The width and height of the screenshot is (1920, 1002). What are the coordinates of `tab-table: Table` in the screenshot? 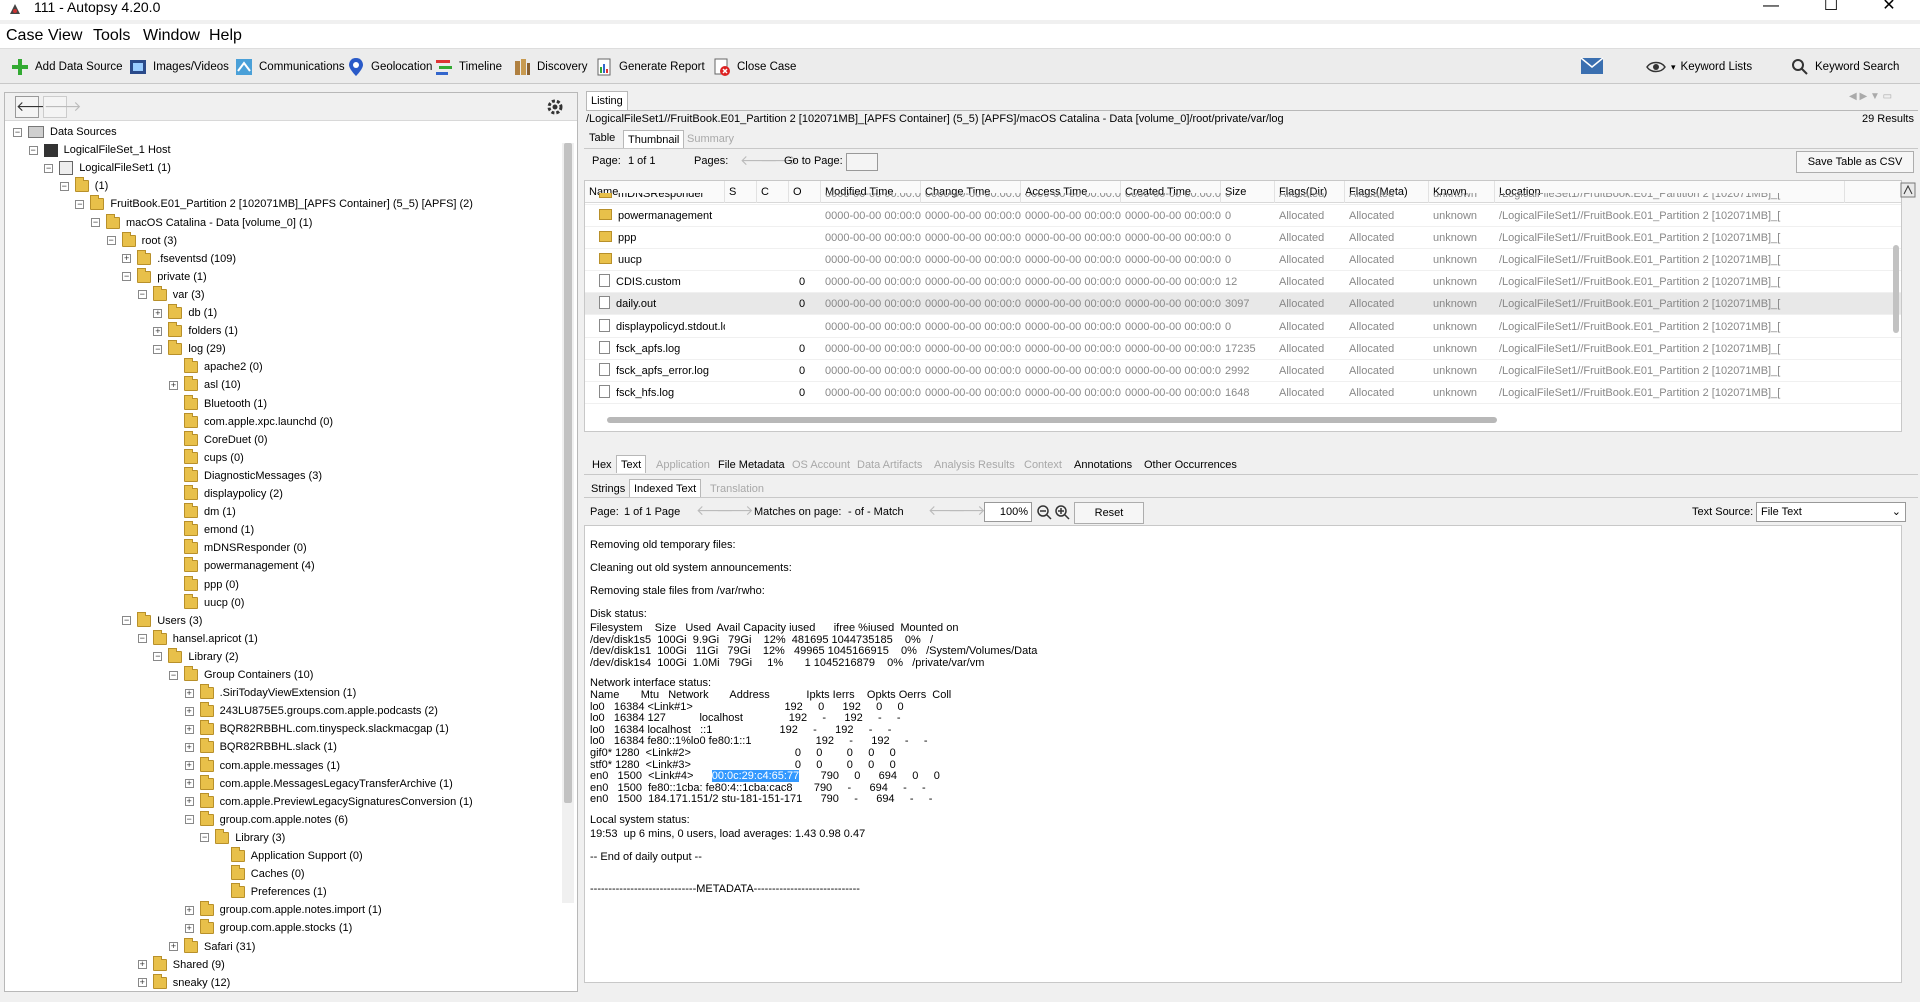 It's located at (602, 138).